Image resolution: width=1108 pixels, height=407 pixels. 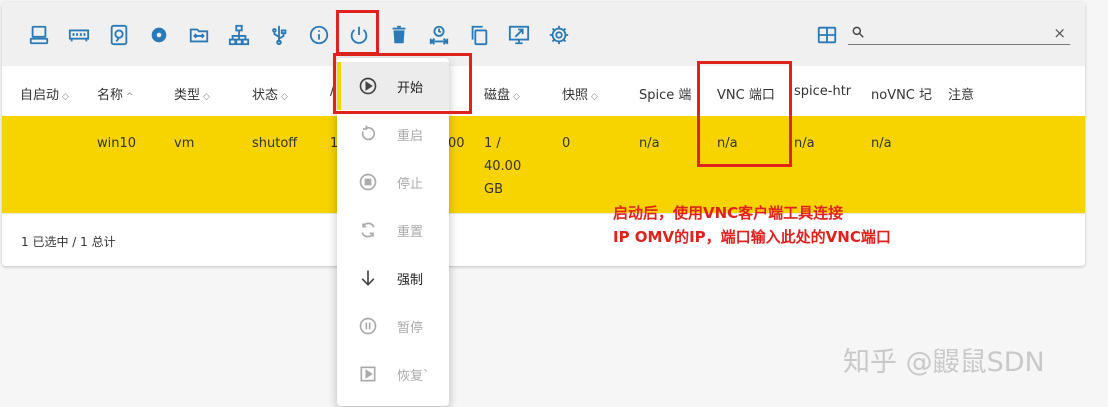 What do you see at coordinates (357, 32) in the screenshot?
I see `highlight-box-power` at bounding box center [357, 32].